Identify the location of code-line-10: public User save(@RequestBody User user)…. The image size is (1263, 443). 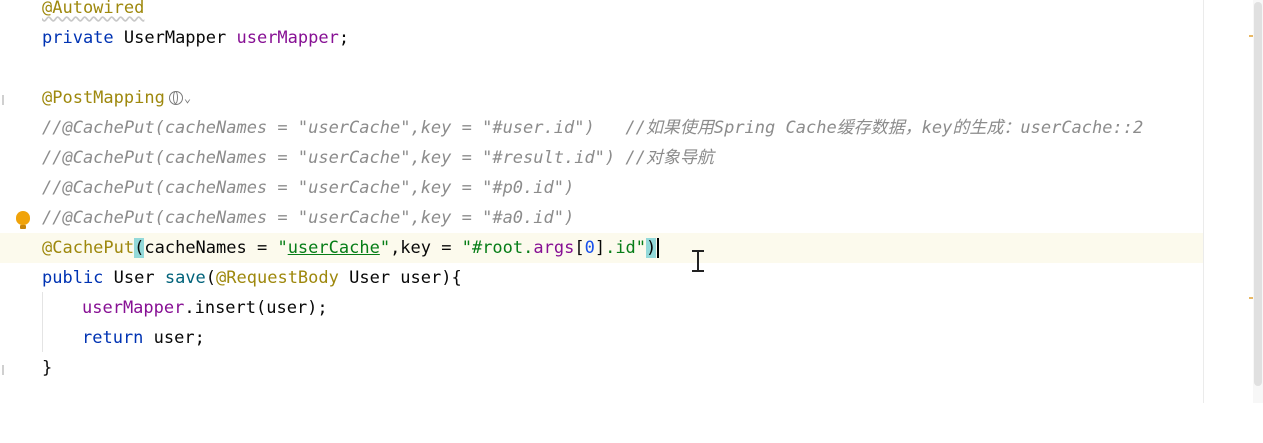
(601, 278).